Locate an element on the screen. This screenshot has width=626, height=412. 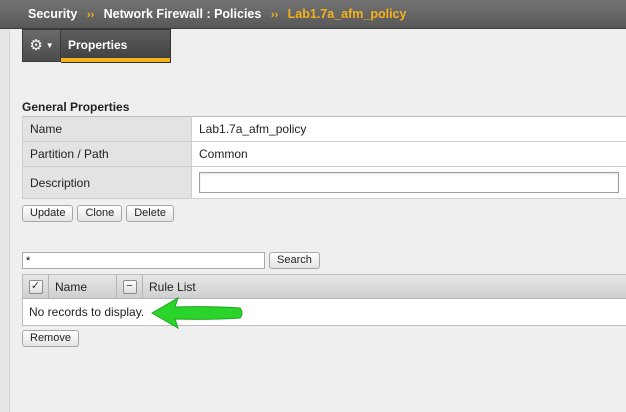
action-buttons: Update Clone Delete is located at coordinates (98, 213).